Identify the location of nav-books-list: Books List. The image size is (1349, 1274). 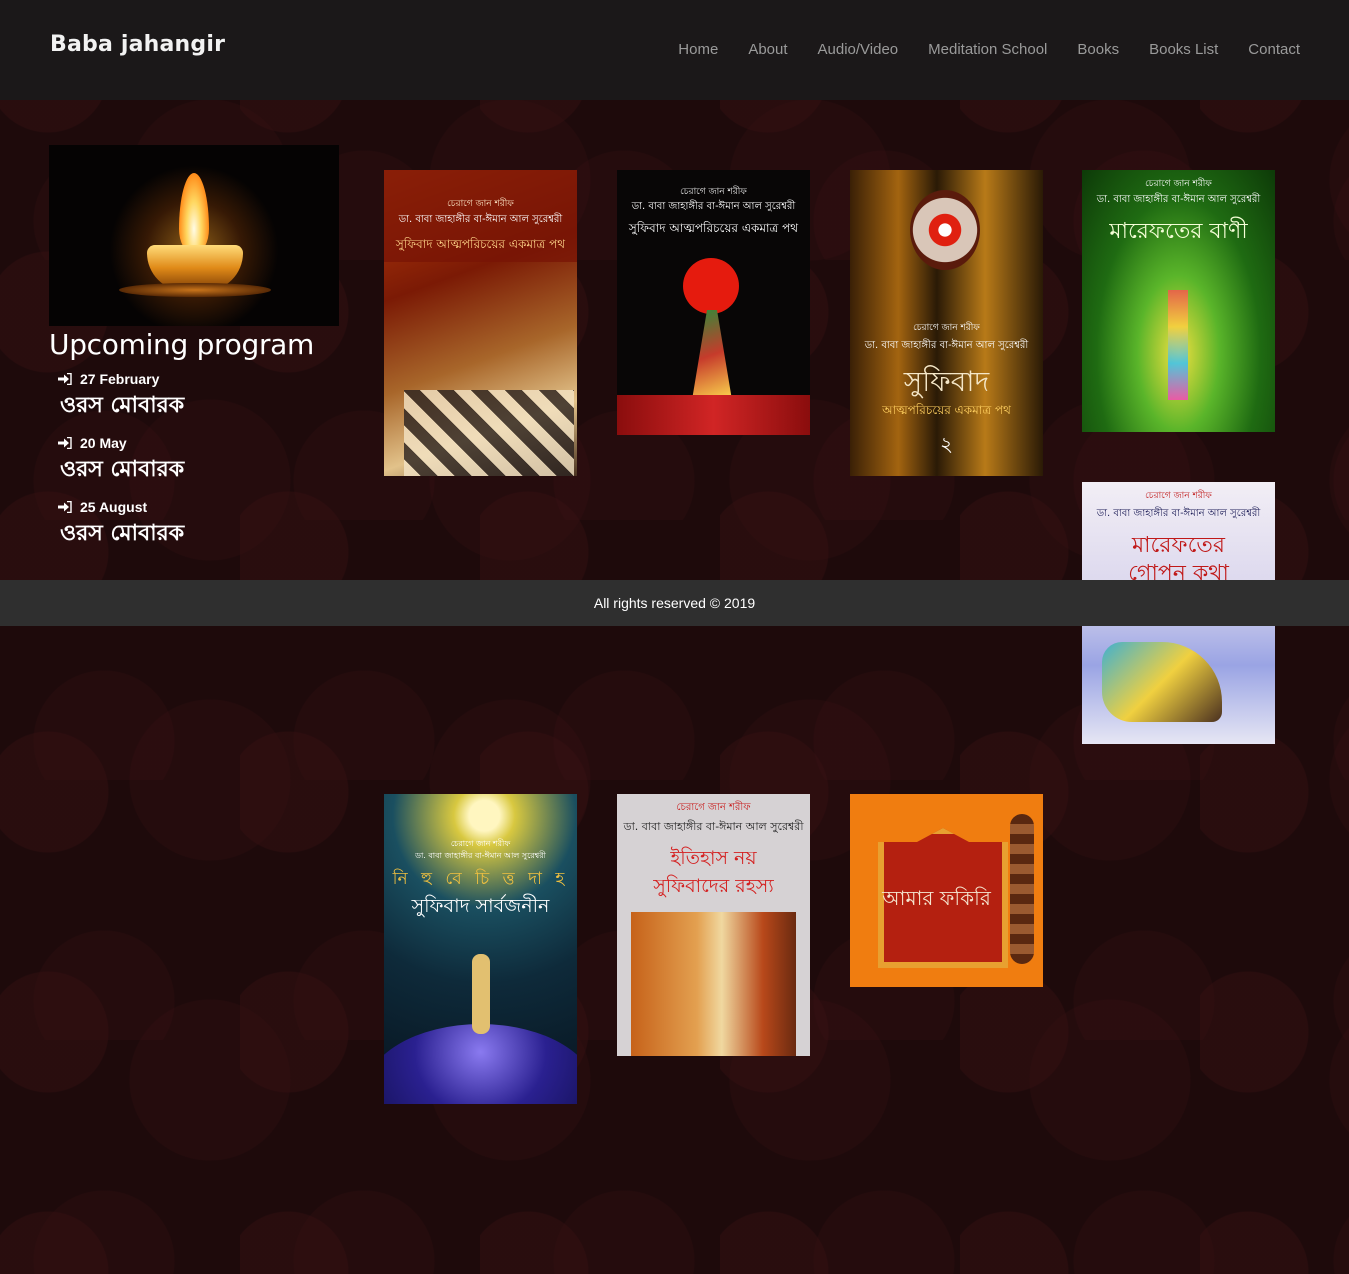
(1183, 49).